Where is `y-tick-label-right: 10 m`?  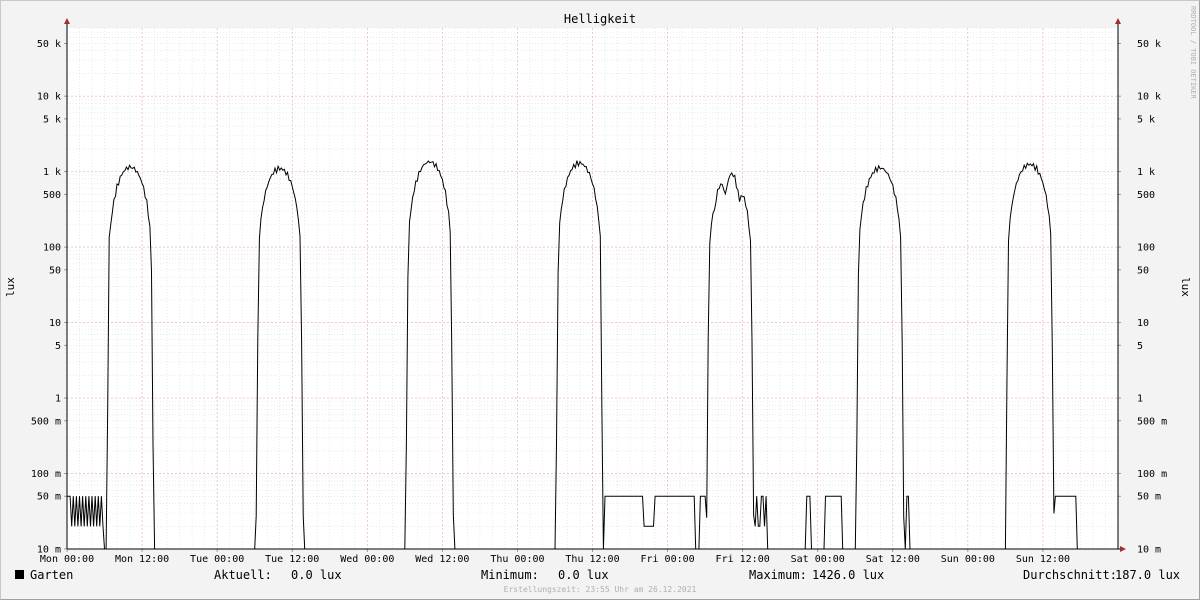 y-tick-label-right: 10 m is located at coordinates (1149, 550).